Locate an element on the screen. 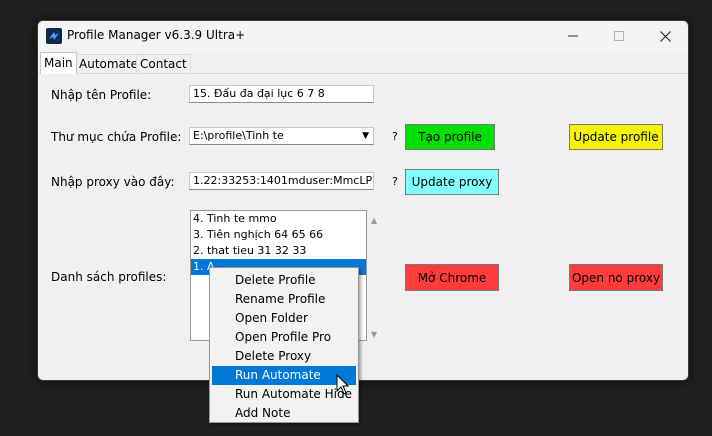 Image resolution: width=712 pixels, height=436 pixels. open-chrome-button: Mở Chrome is located at coordinates (452, 277).